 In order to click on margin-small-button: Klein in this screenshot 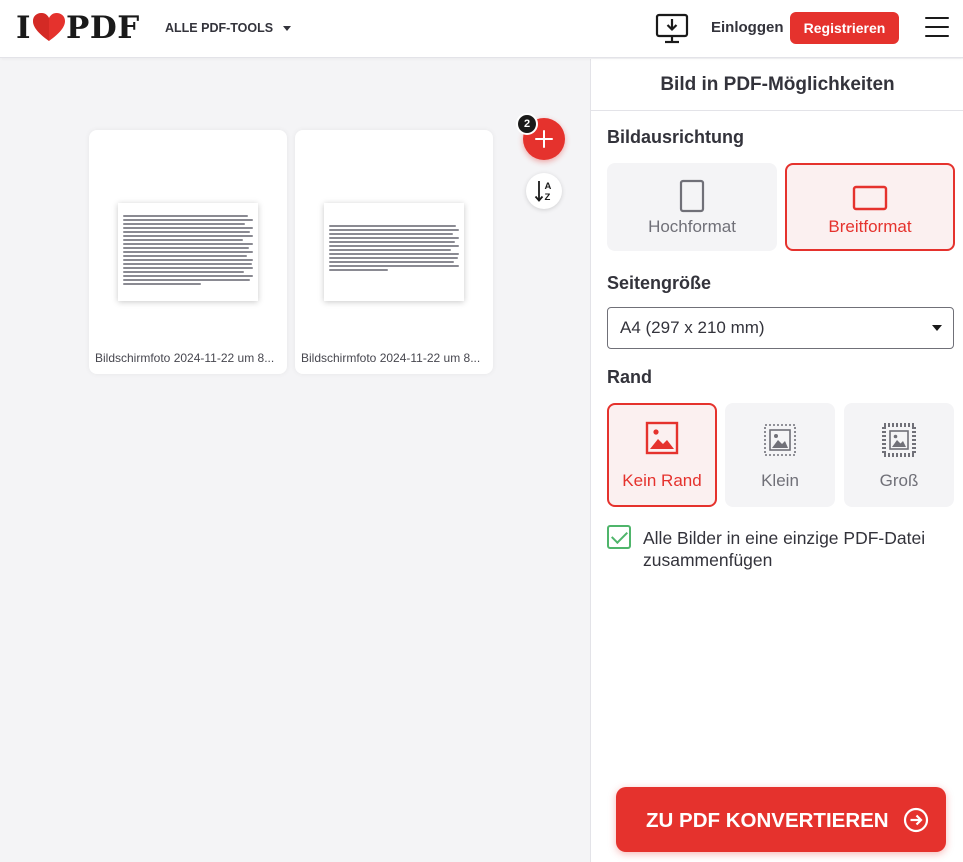, I will do `click(780, 455)`.